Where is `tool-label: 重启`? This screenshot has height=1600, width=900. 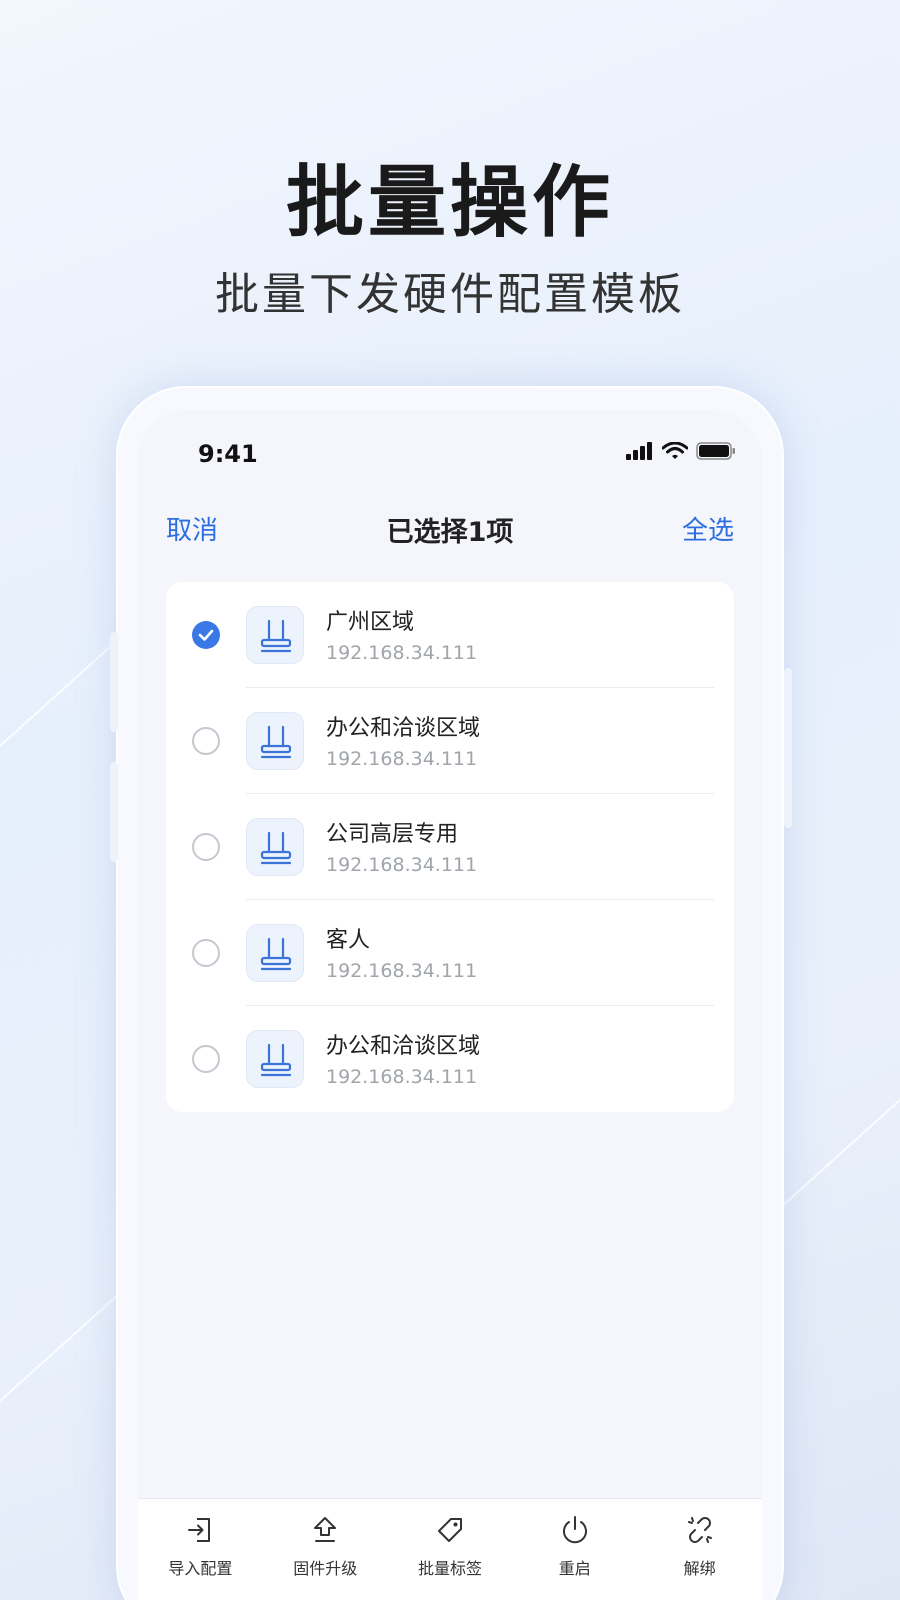
tool-label: 重启 is located at coordinates (574, 1568).